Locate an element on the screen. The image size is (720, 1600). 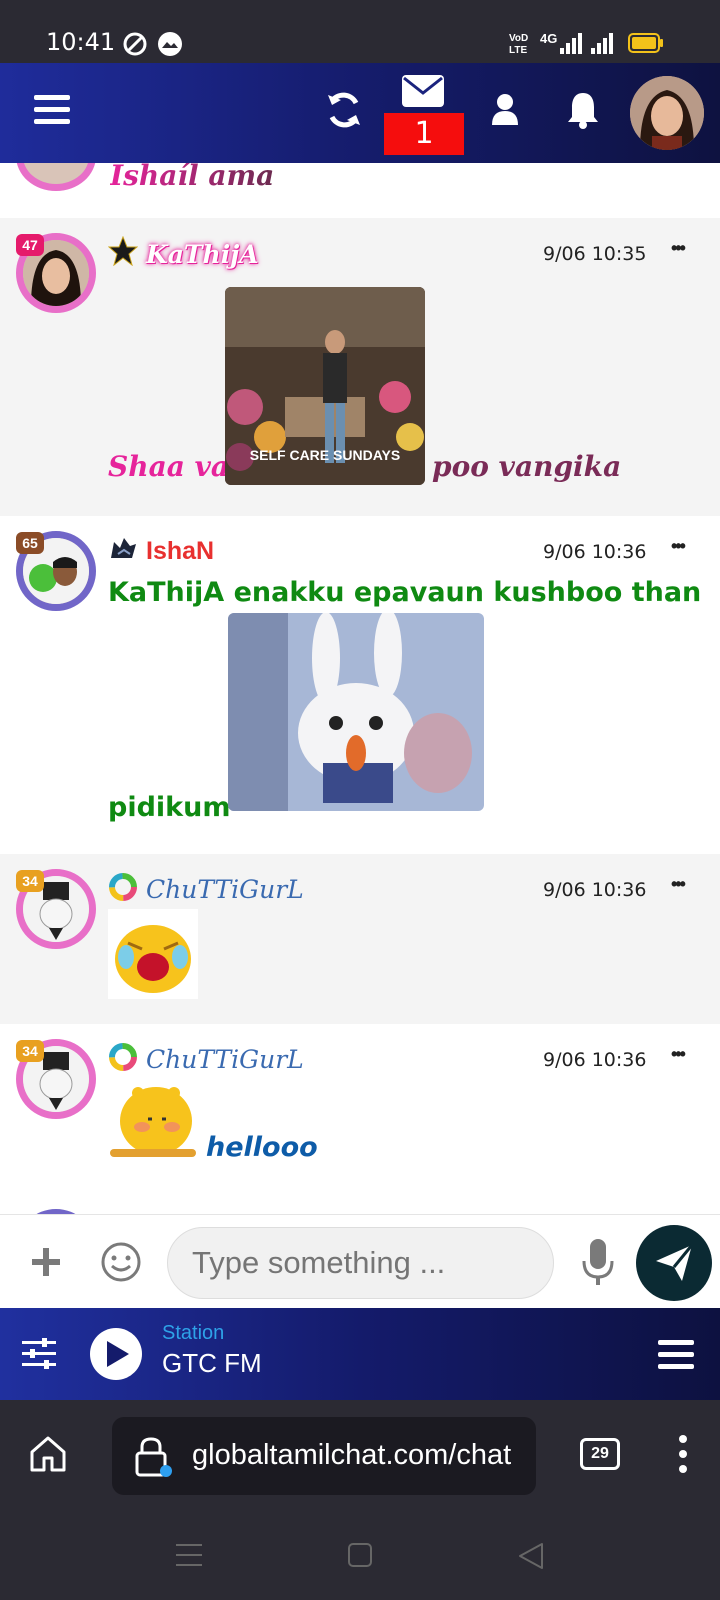
chat-message: Ishaíl ama is located at coordinates (360, 190).